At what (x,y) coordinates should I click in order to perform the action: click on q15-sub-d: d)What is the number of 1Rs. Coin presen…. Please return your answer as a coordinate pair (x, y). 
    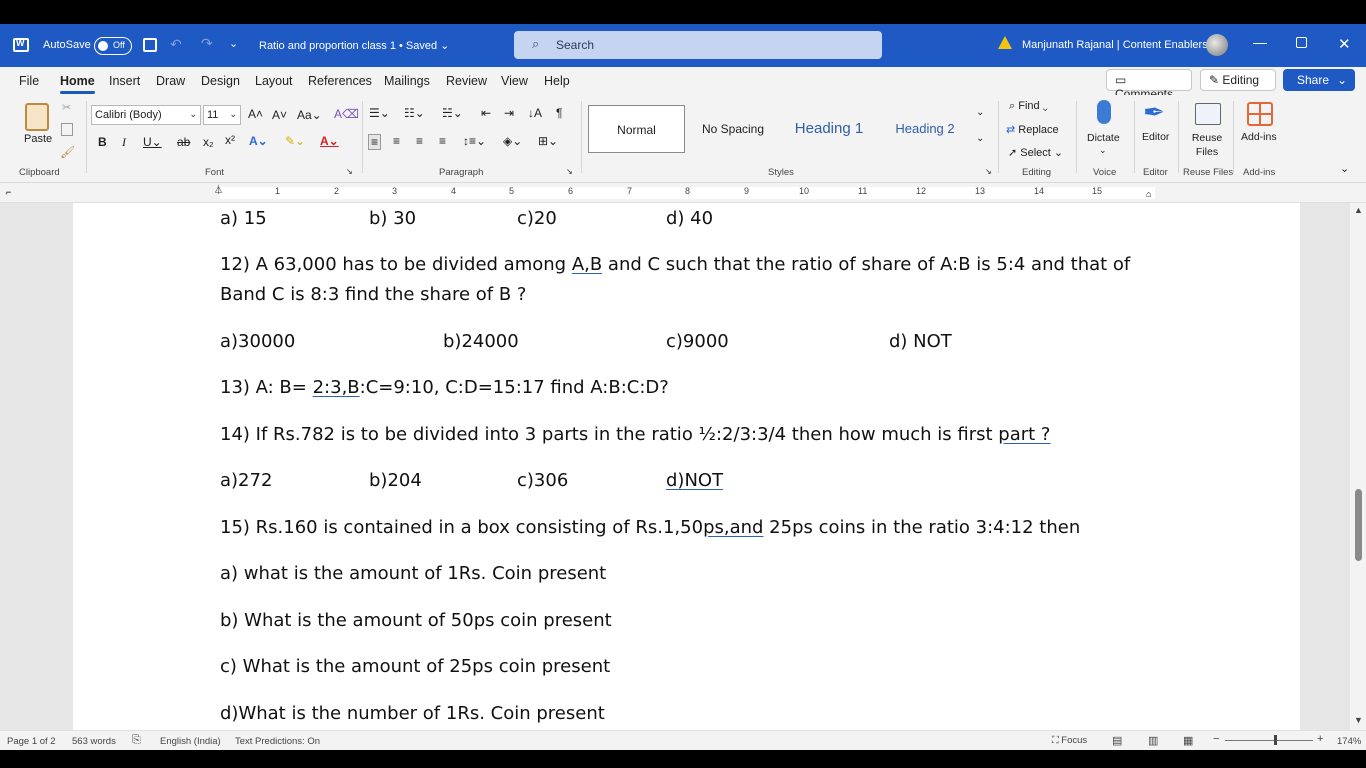
    Looking at the image, I should click on (412, 713).